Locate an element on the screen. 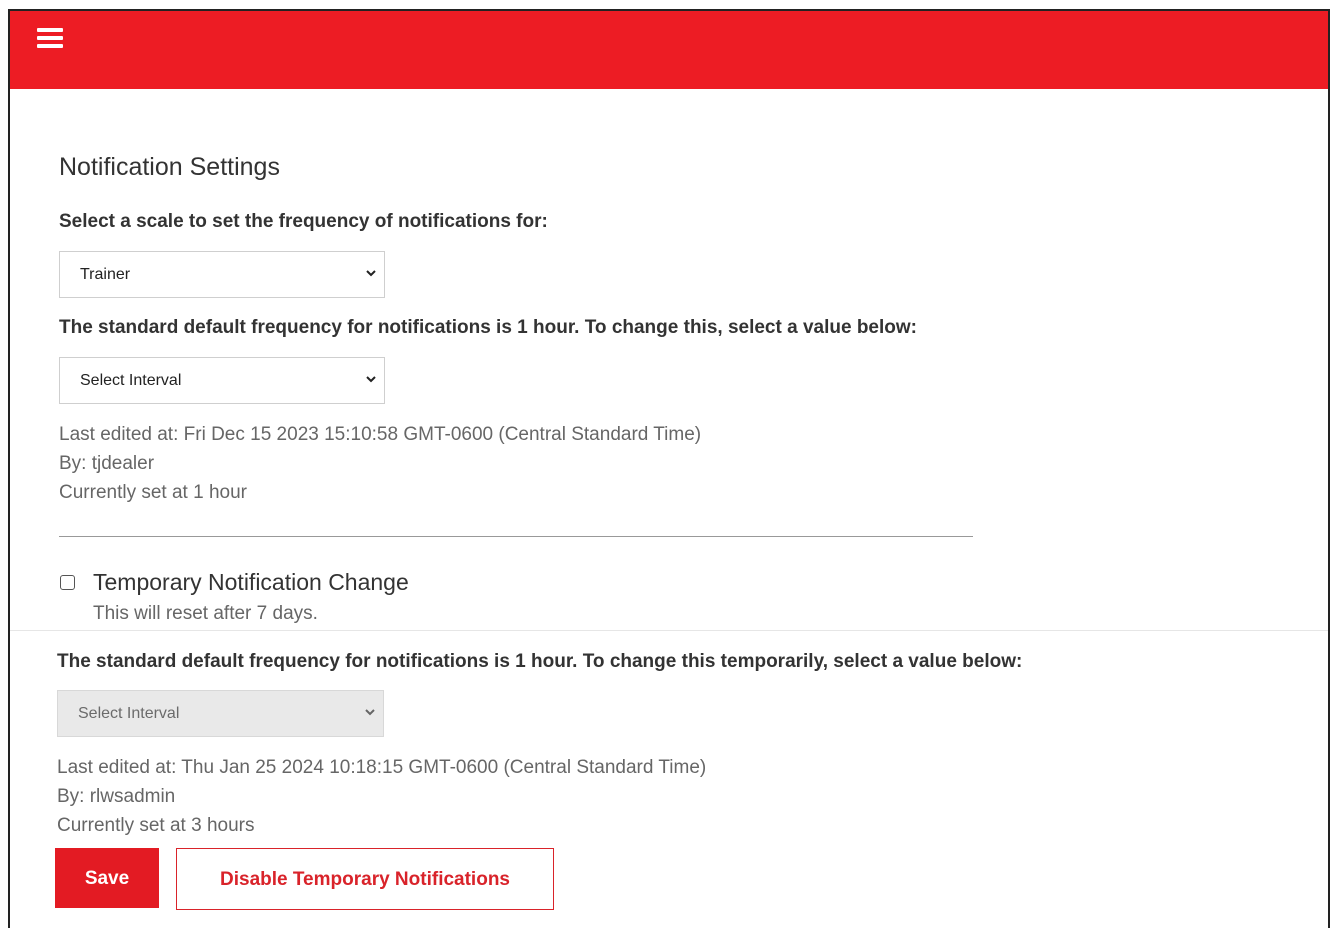  current-setting-text: Currently set at 1 hour is located at coordinates (153, 492).